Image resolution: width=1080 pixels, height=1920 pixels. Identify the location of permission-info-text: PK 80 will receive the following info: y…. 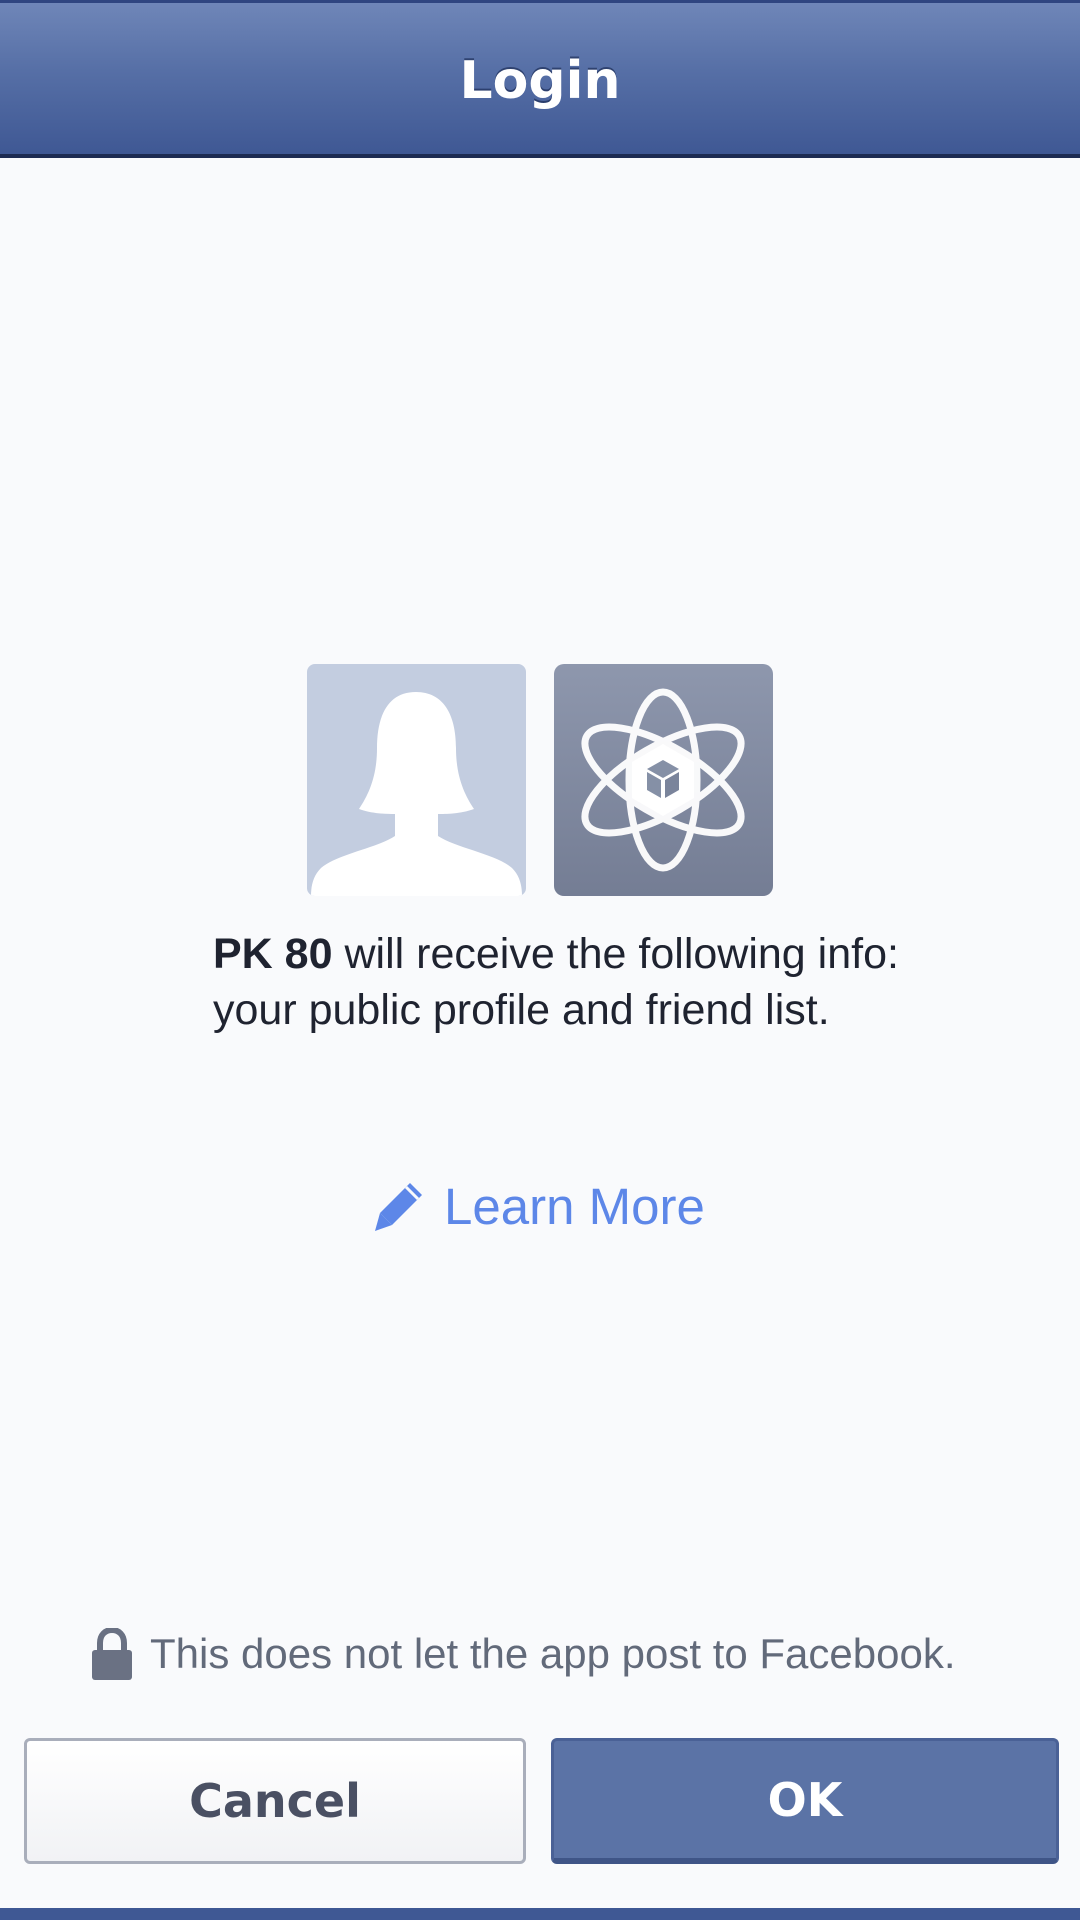
(613, 982).